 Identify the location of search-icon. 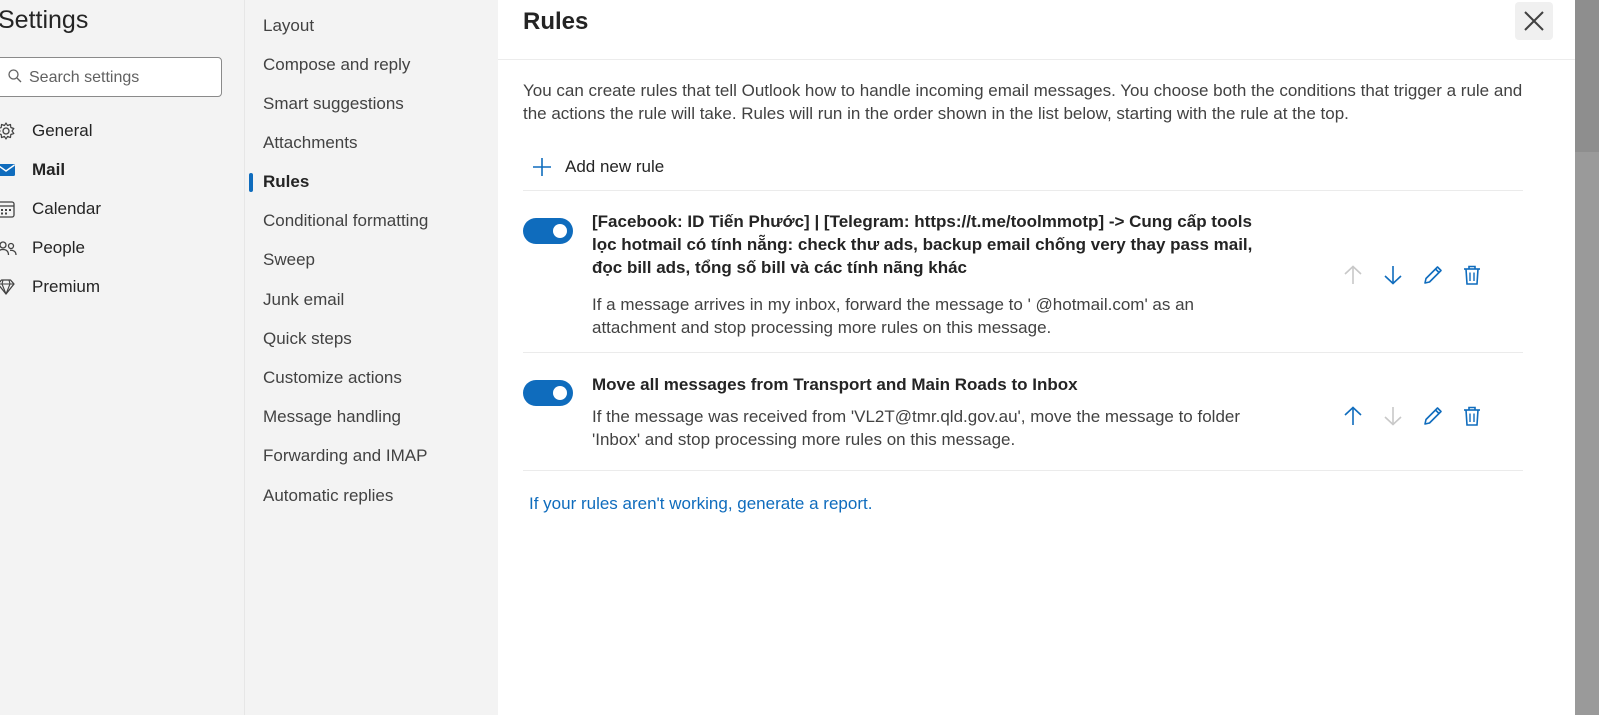
(15, 76).